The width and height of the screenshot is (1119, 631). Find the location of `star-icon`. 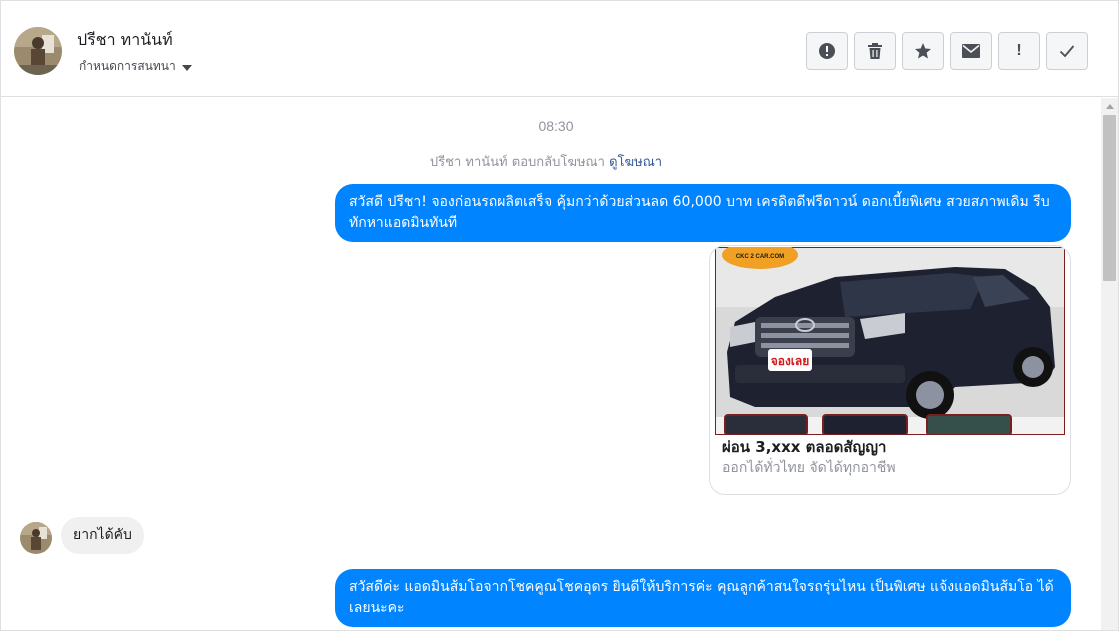

star-icon is located at coordinates (923, 51).